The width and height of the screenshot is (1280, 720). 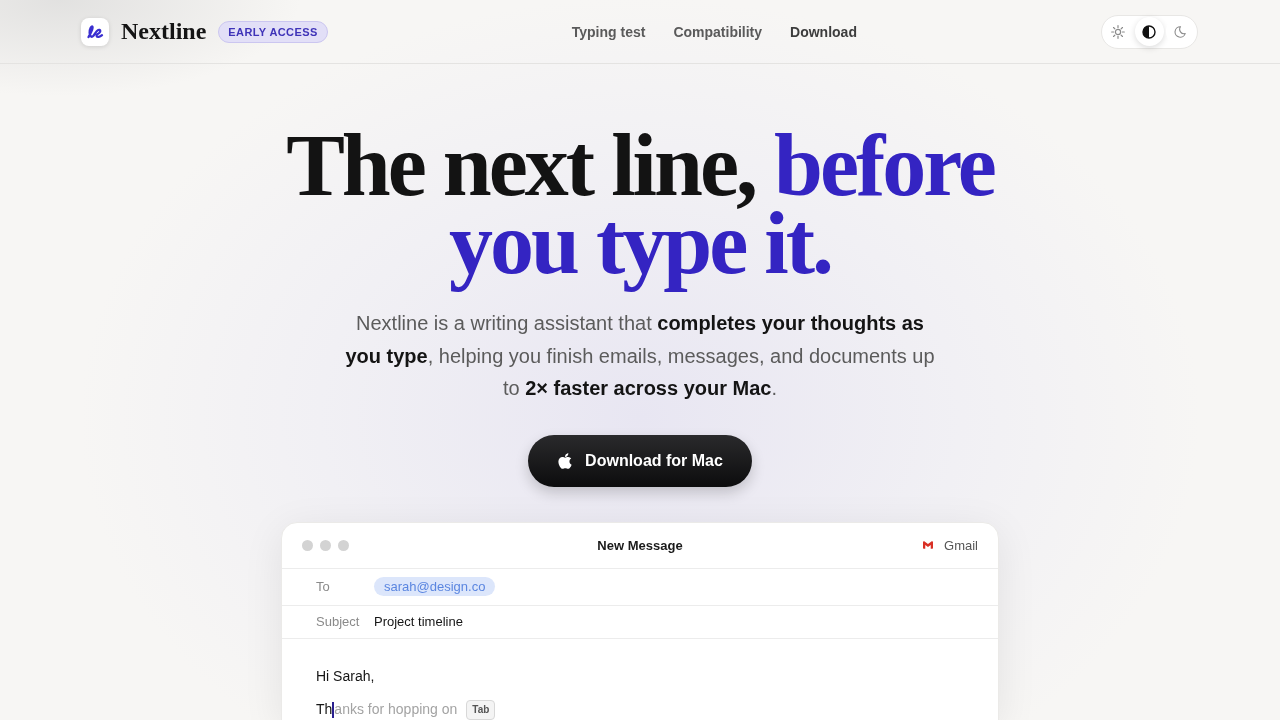 I want to click on greeting-text: Hi Sarah,, so click(x=345, y=676).